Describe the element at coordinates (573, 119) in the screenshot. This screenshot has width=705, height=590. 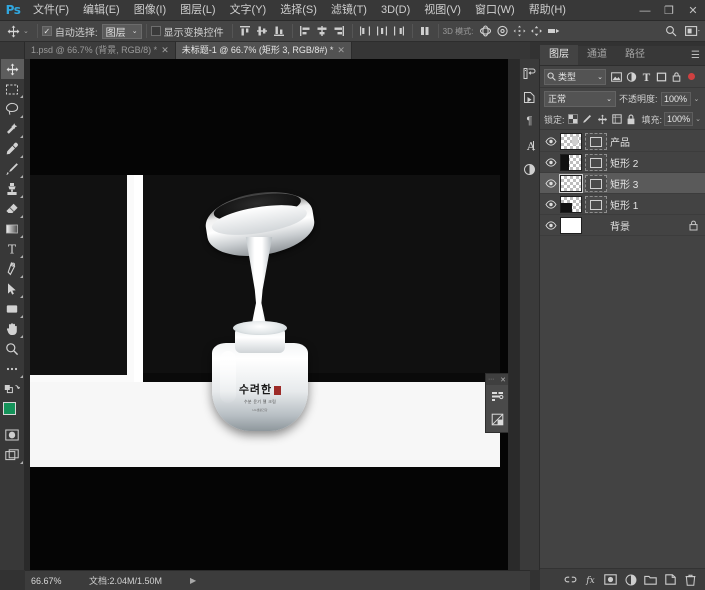
I see `lock-transparent-pixels-icon` at that location.